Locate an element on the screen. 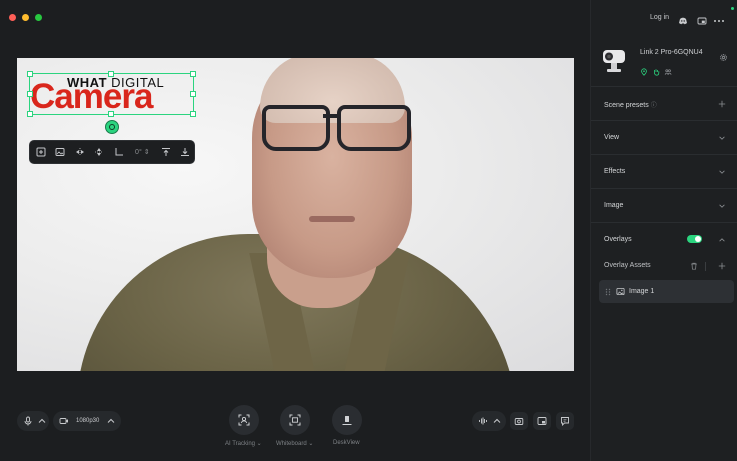  camera-snapshot-icon is located at coordinates (519, 421).